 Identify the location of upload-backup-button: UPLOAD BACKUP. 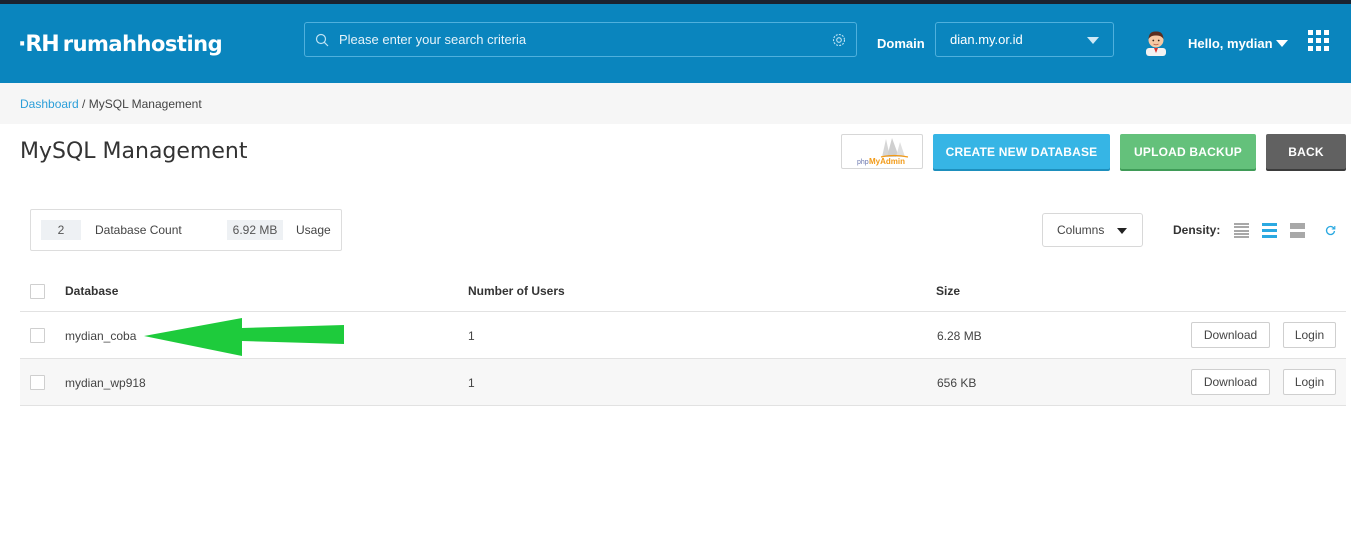
(1188, 151).